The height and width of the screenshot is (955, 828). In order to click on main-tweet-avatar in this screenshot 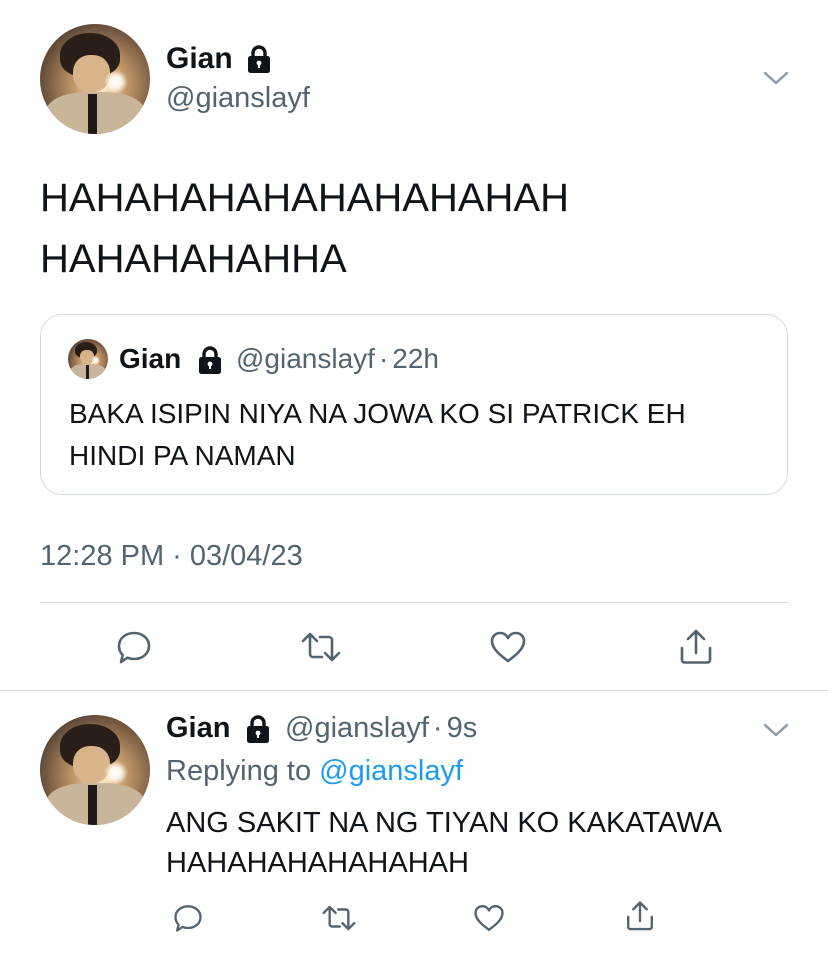, I will do `click(95, 79)`.